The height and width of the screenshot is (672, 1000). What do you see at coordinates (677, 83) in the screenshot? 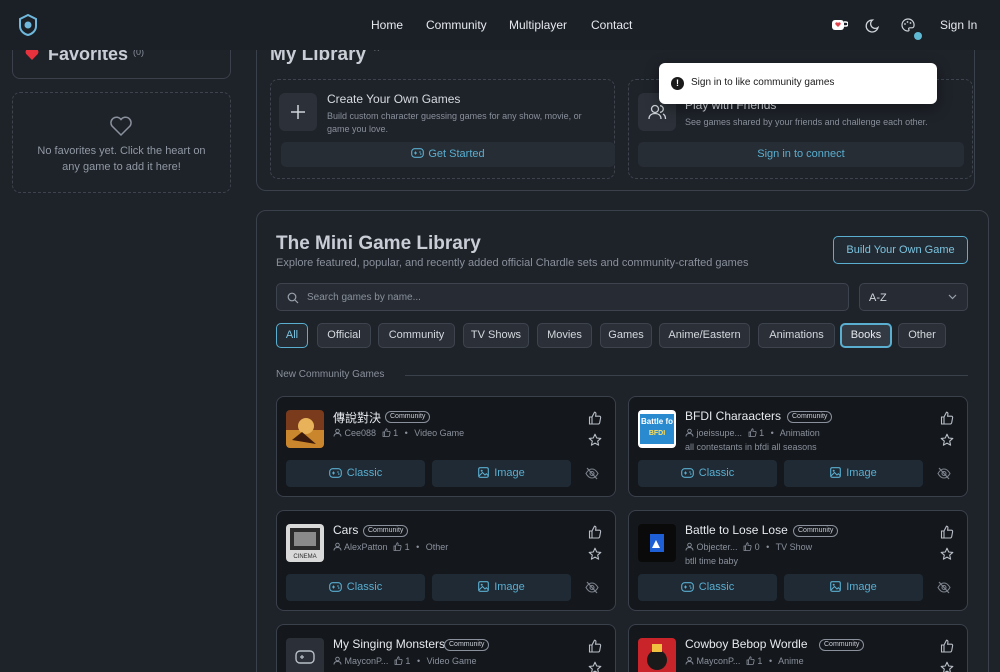
I see `alert-icon: !` at bounding box center [677, 83].